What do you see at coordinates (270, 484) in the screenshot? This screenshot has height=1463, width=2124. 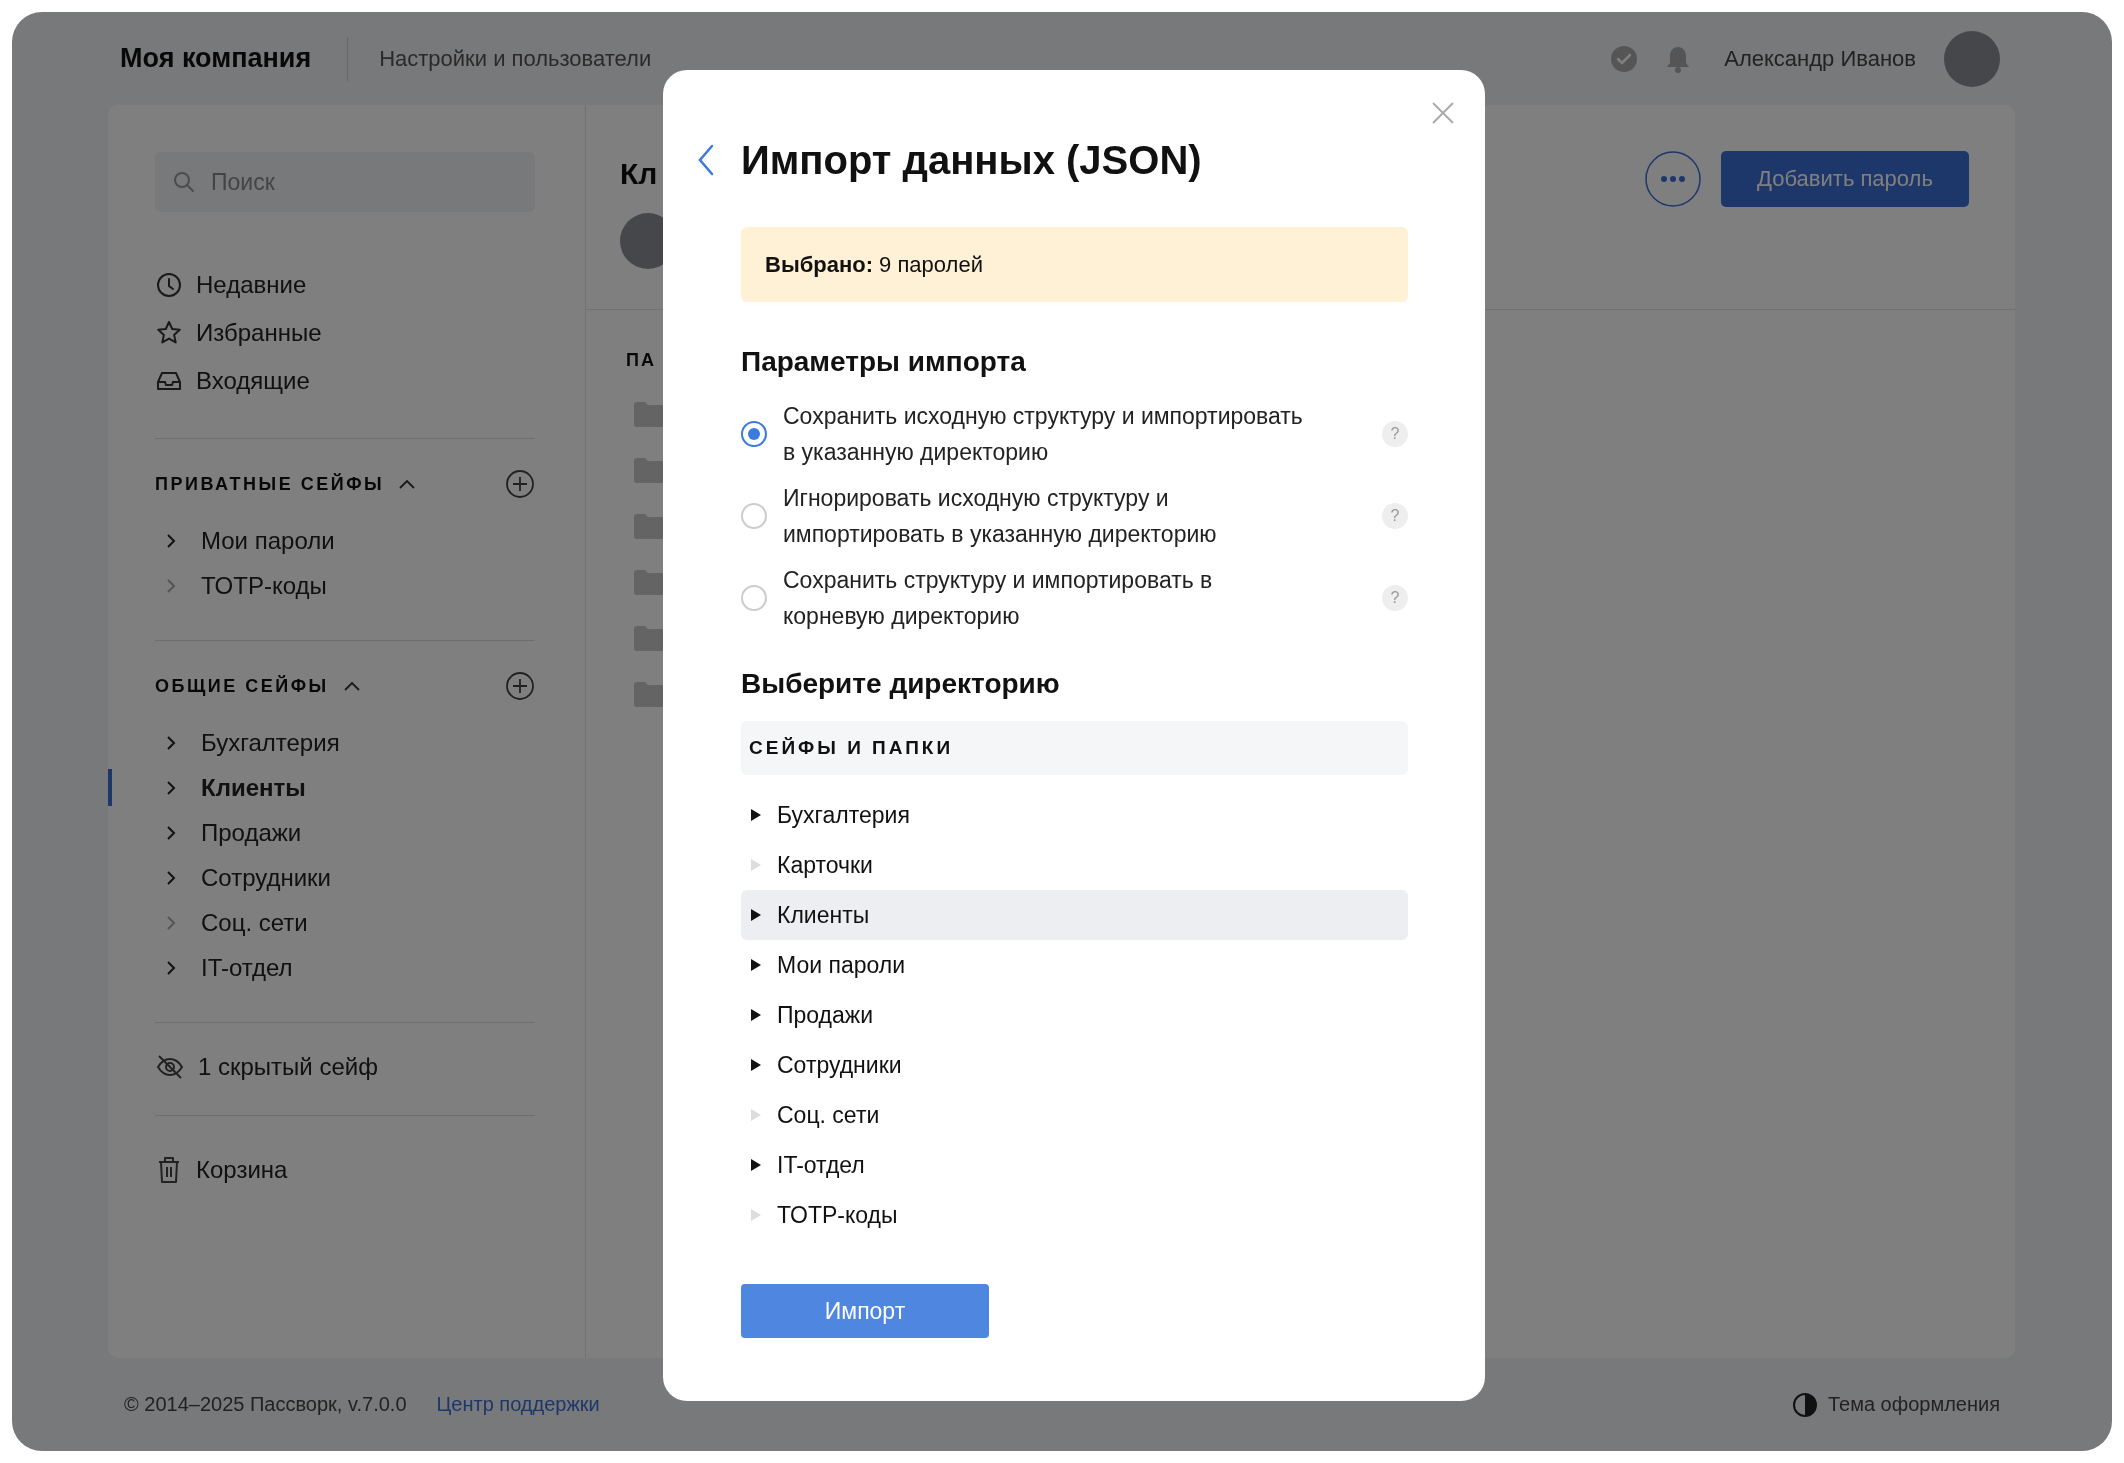 I see `section-title: ПРИВАТНЫЕ СЕЙФЫ` at bounding box center [270, 484].